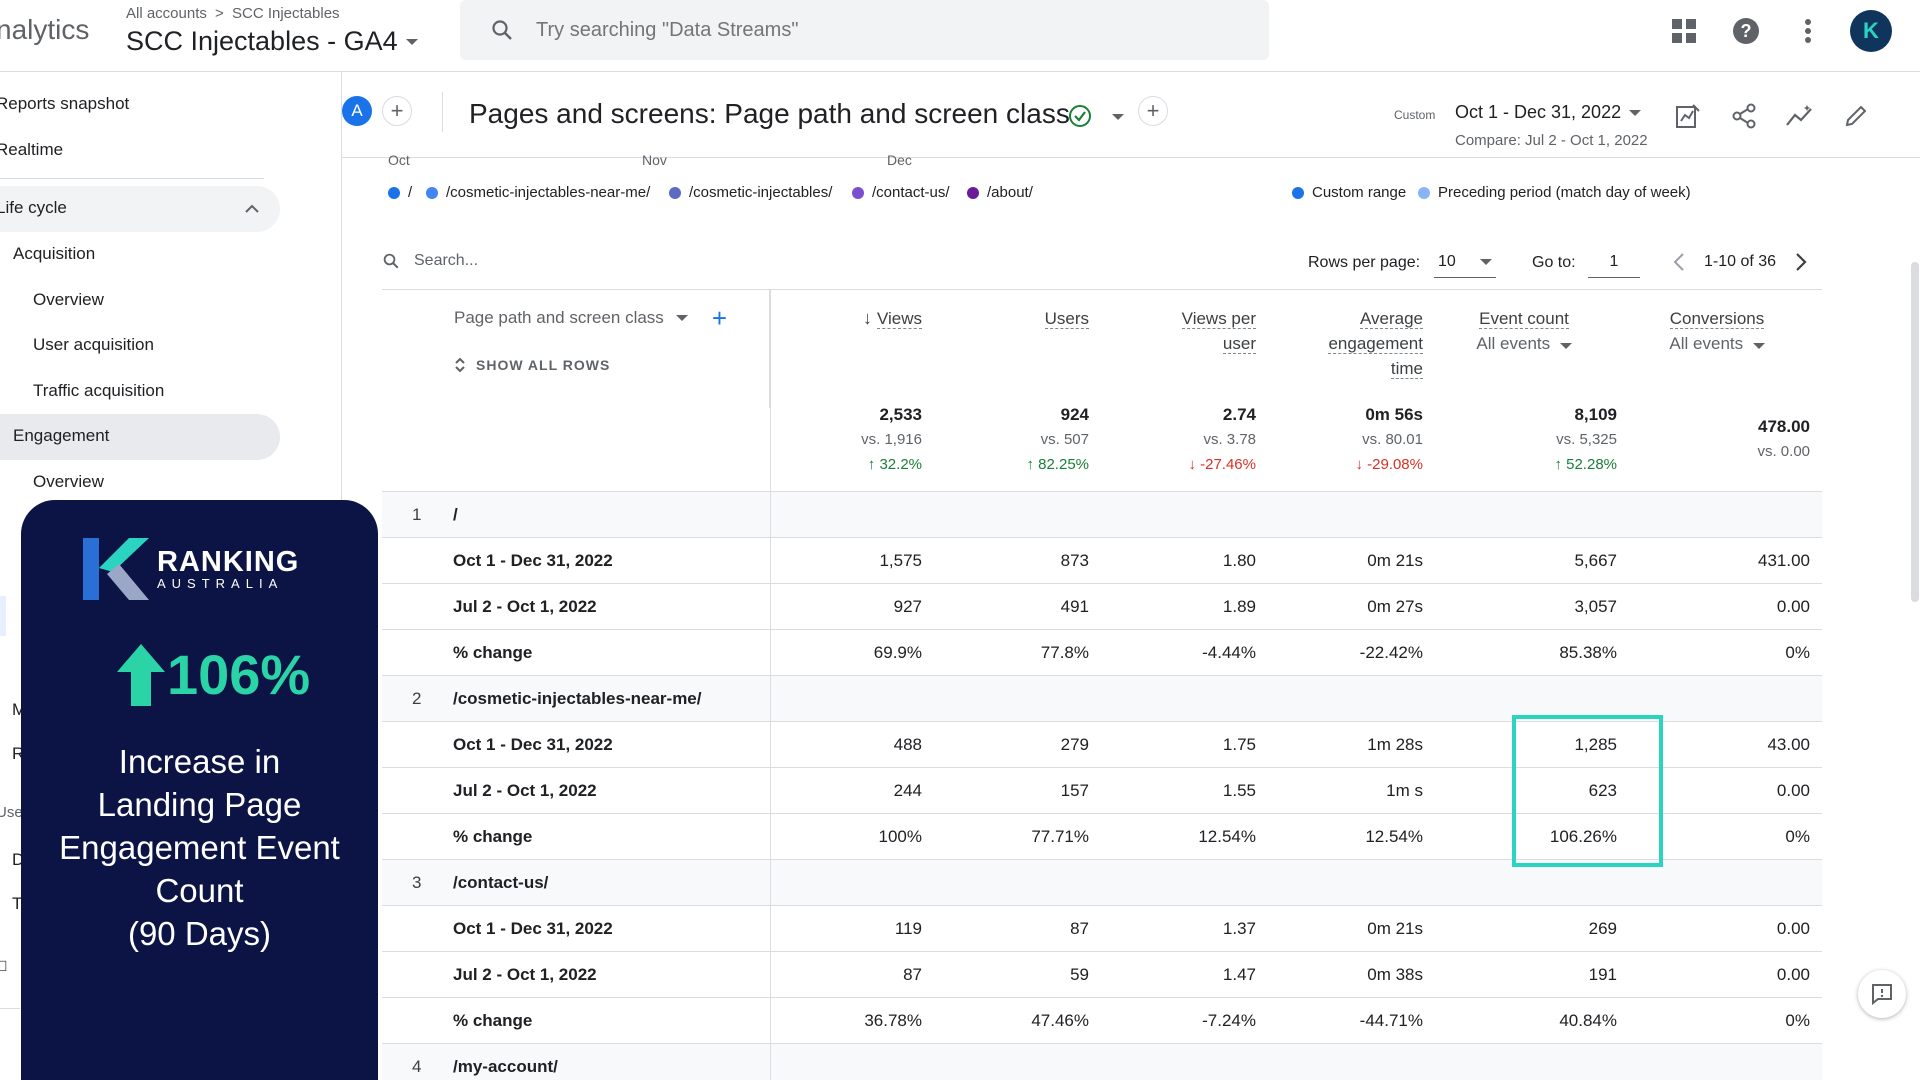 This screenshot has width=1920, height=1080. I want to click on customize-report-icon, so click(1688, 116).